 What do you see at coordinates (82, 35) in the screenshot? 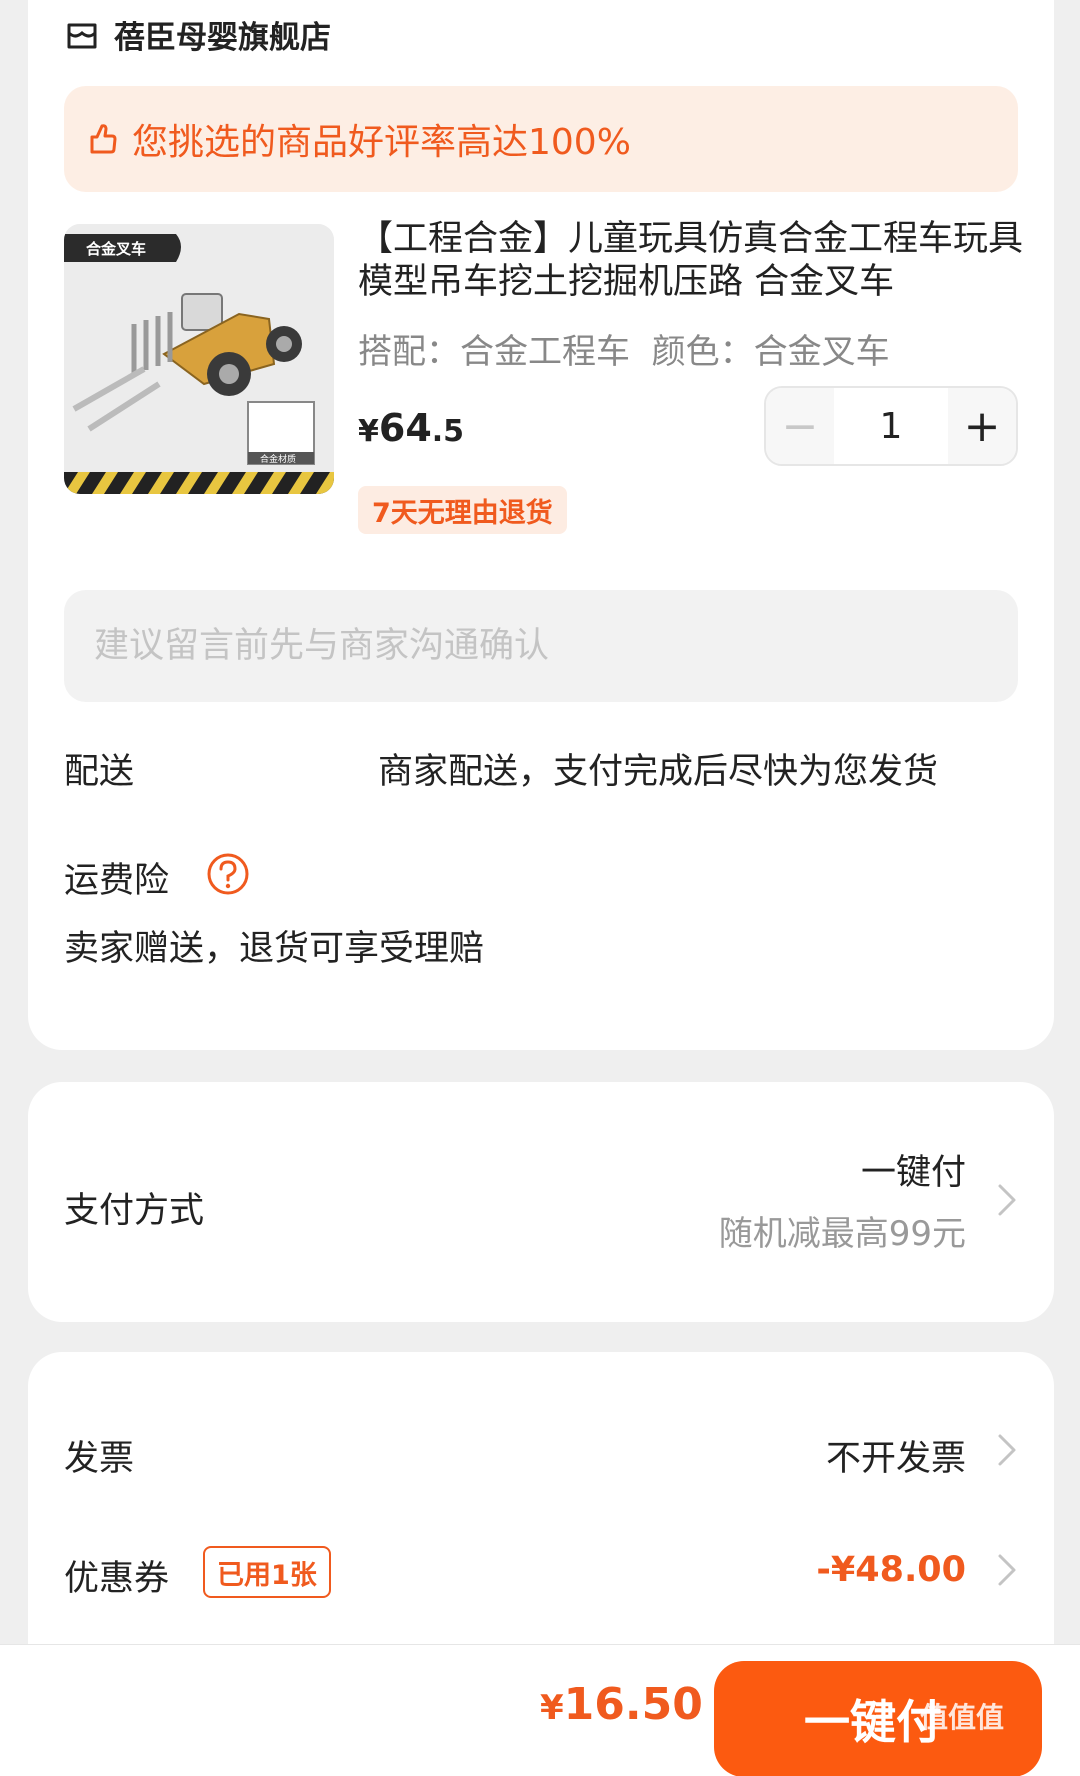
I see `store-icon` at bounding box center [82, 35].